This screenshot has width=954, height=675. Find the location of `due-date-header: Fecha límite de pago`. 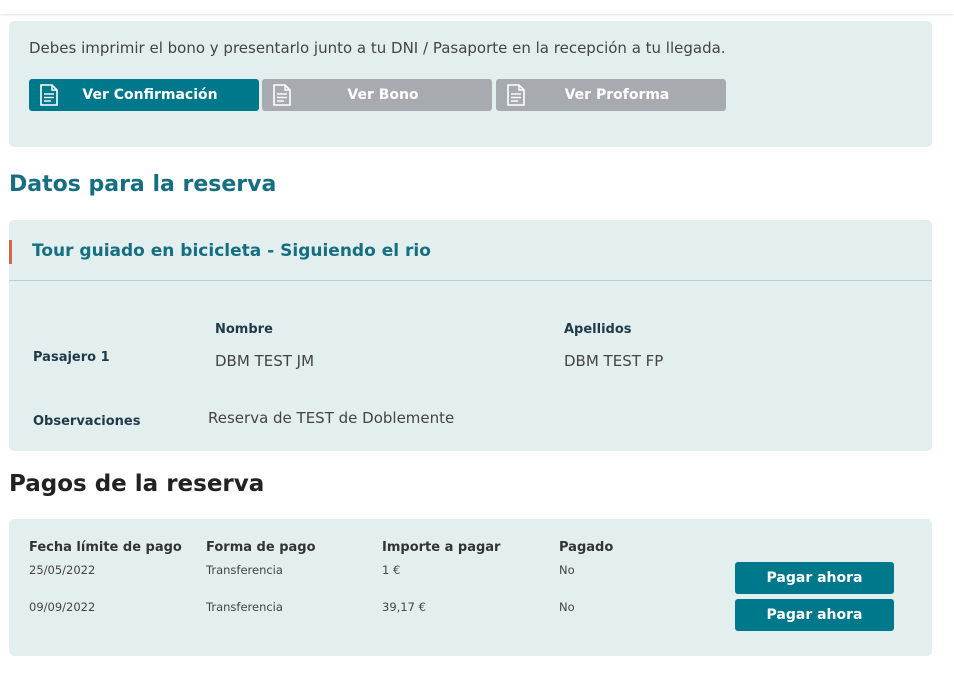

due-date-header: Fecha límite de pago is located at coordinates (105, 547).